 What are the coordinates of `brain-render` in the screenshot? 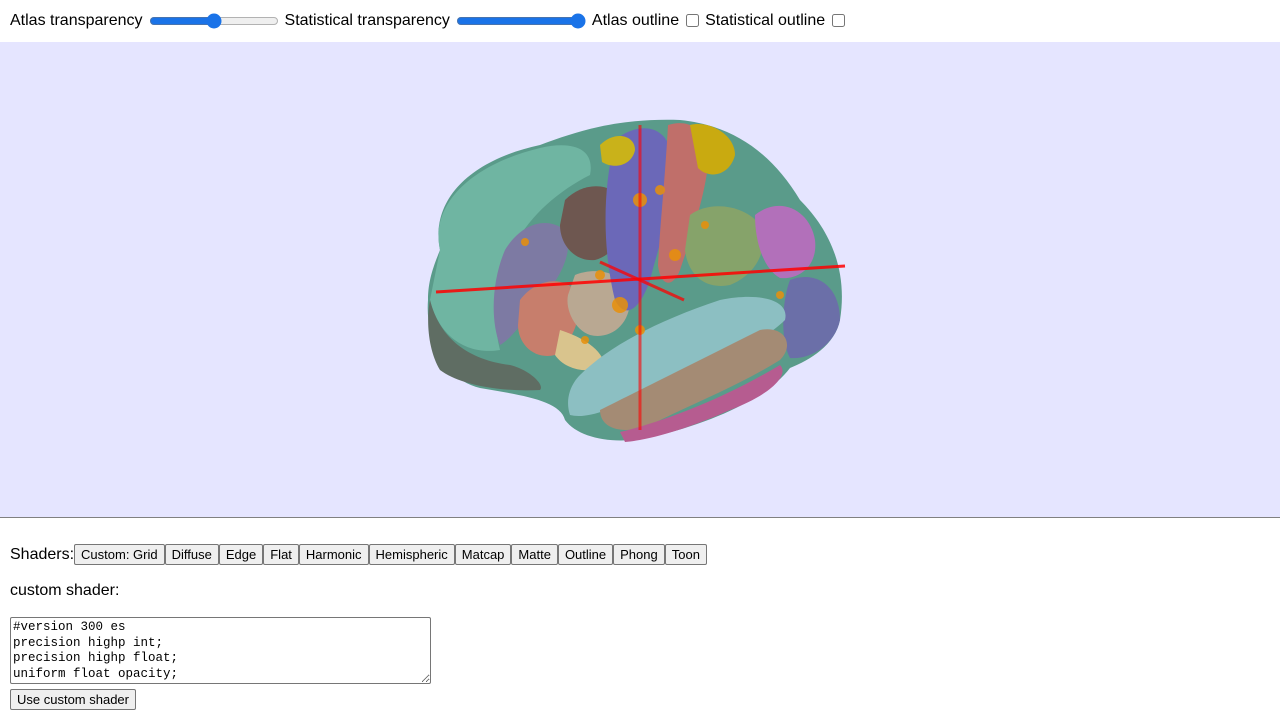 It's located at (636, 280).